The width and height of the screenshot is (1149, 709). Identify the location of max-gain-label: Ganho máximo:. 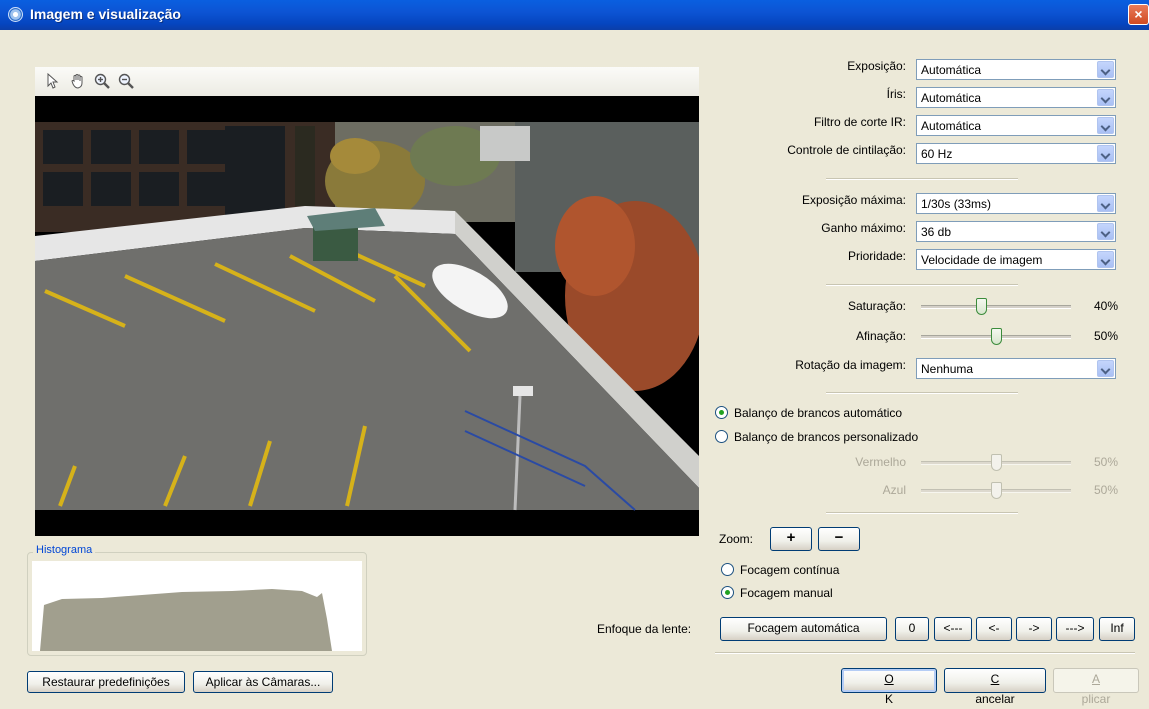
(863, 228).